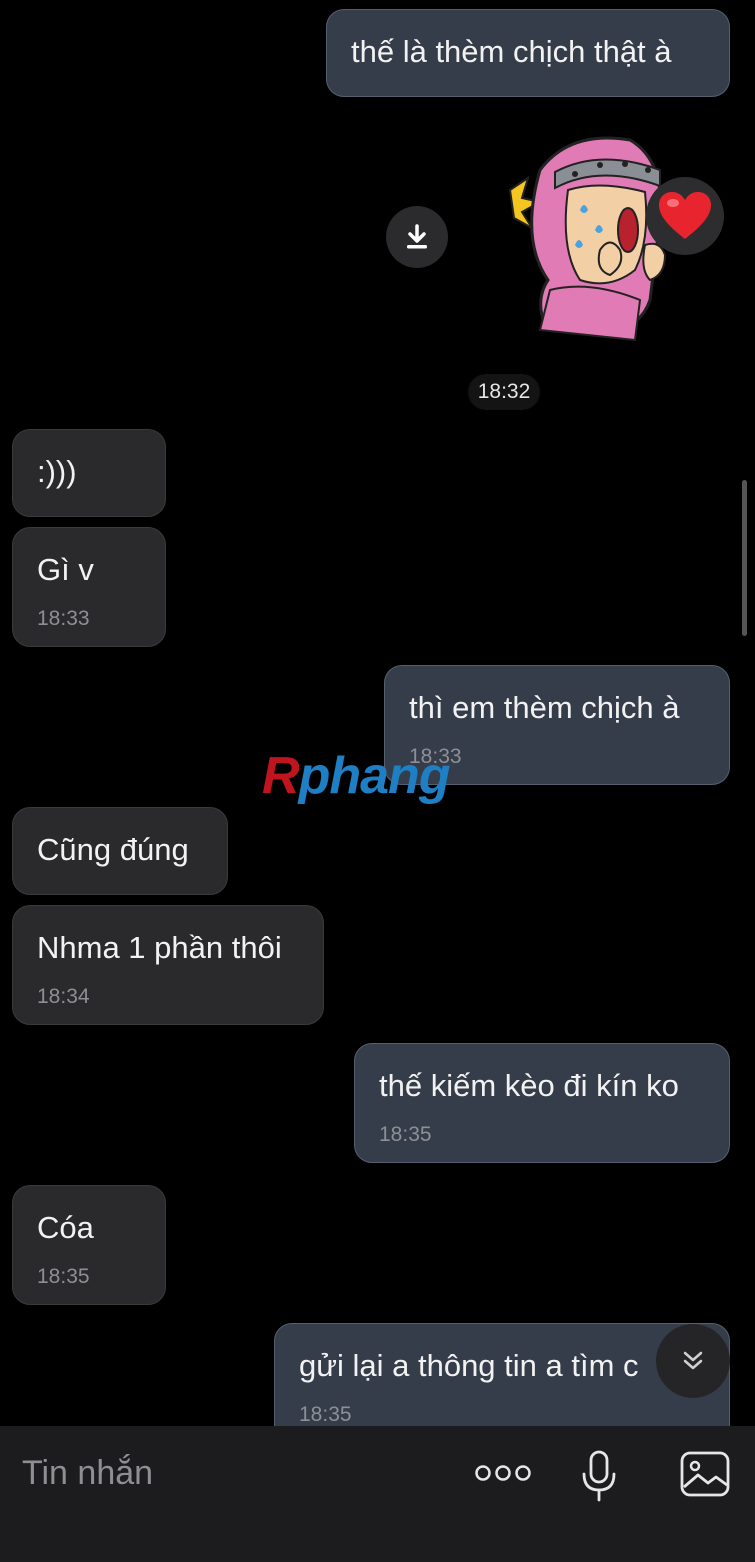 The image size is (755, 1562). Describe the element at coordinates (159, 947) in the screenshot. I see `message-text: Nhma 1 phần thôi` at that location.